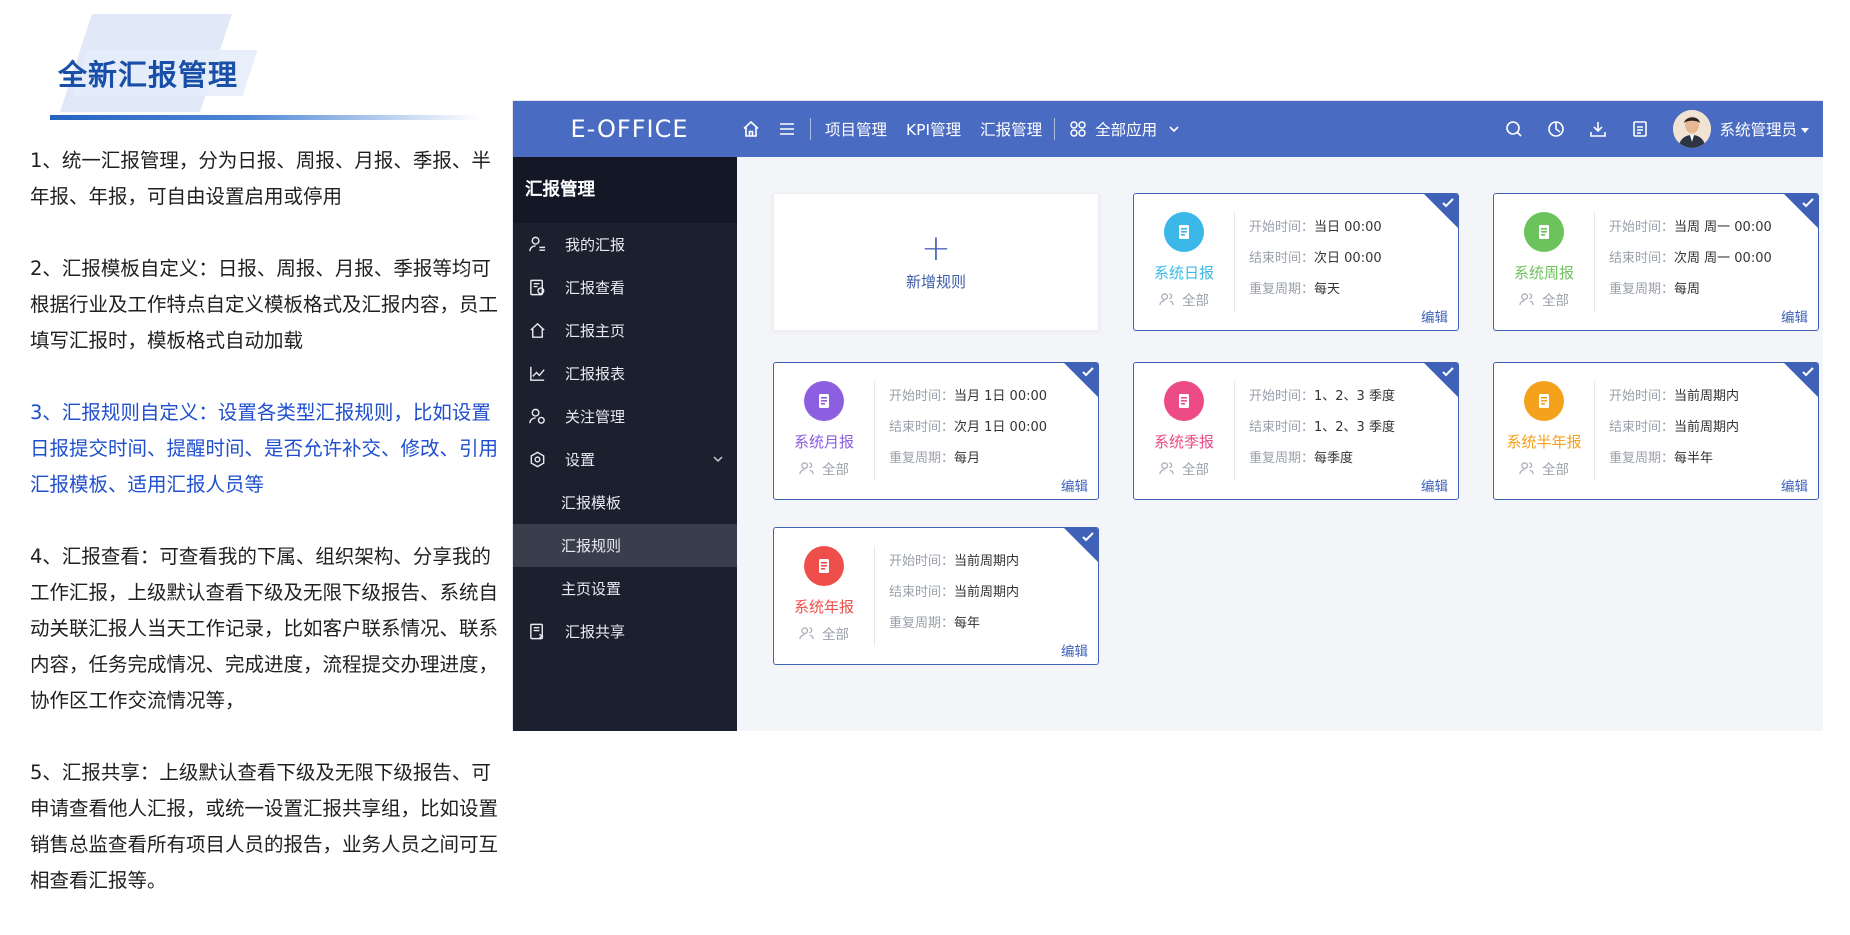 Image resolution: width=1850 pixels, height=935 pixels. Describe the element at coordinates (625, 459) in the screenshot. I see `sidebar-item-settings: 设置` at that location.